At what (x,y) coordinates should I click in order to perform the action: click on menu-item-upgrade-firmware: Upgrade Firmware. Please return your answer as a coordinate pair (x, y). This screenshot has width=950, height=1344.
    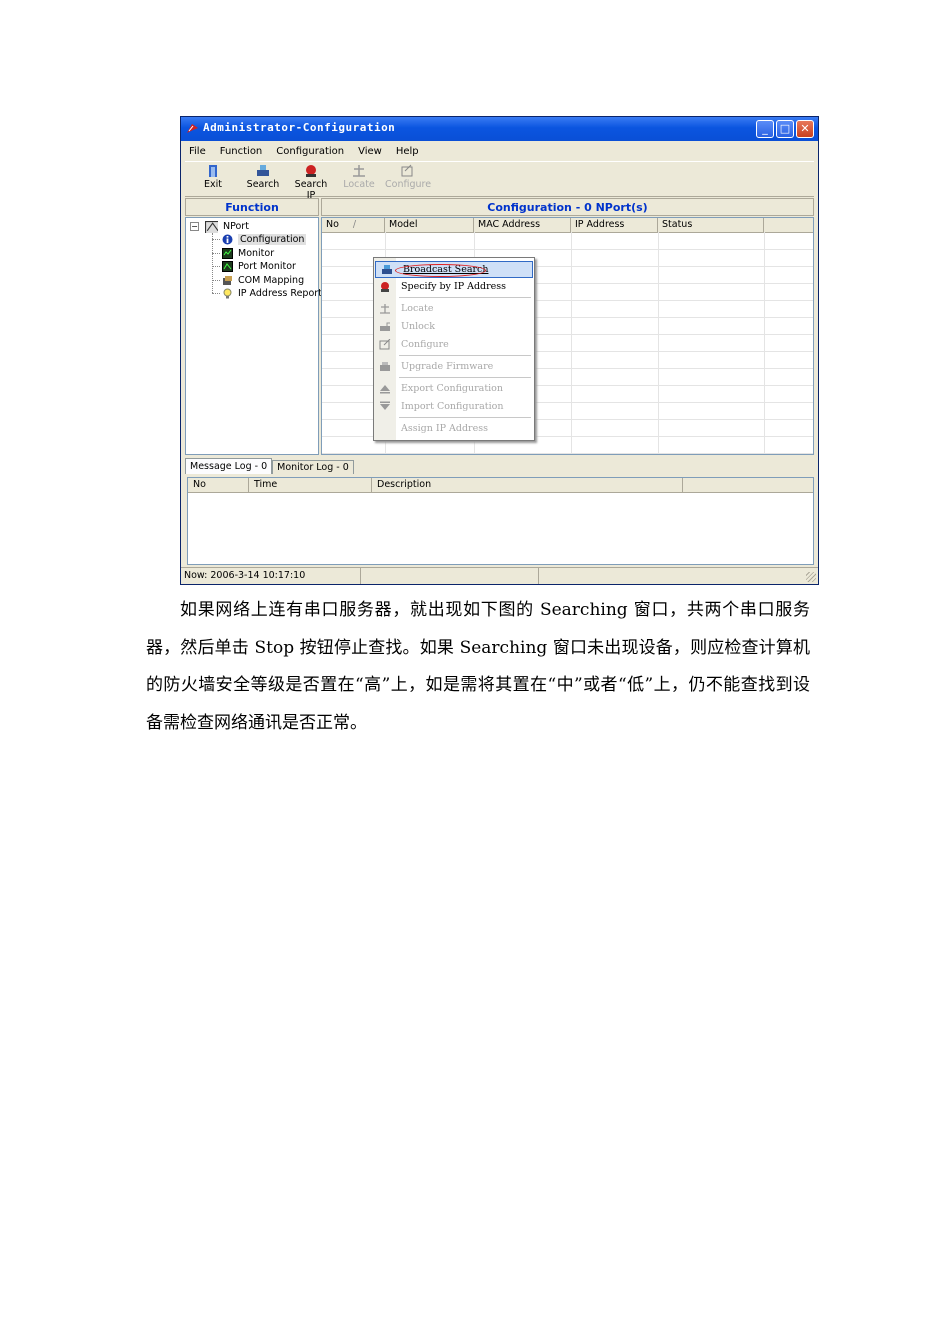
    Looking at the image, I should click on (454, 366).